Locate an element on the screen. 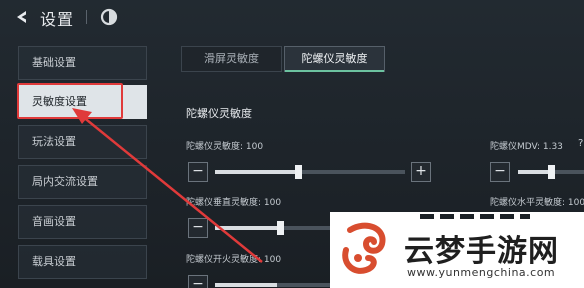  gyro-mdv-slider-thumb is located at coordinates (551, 172).